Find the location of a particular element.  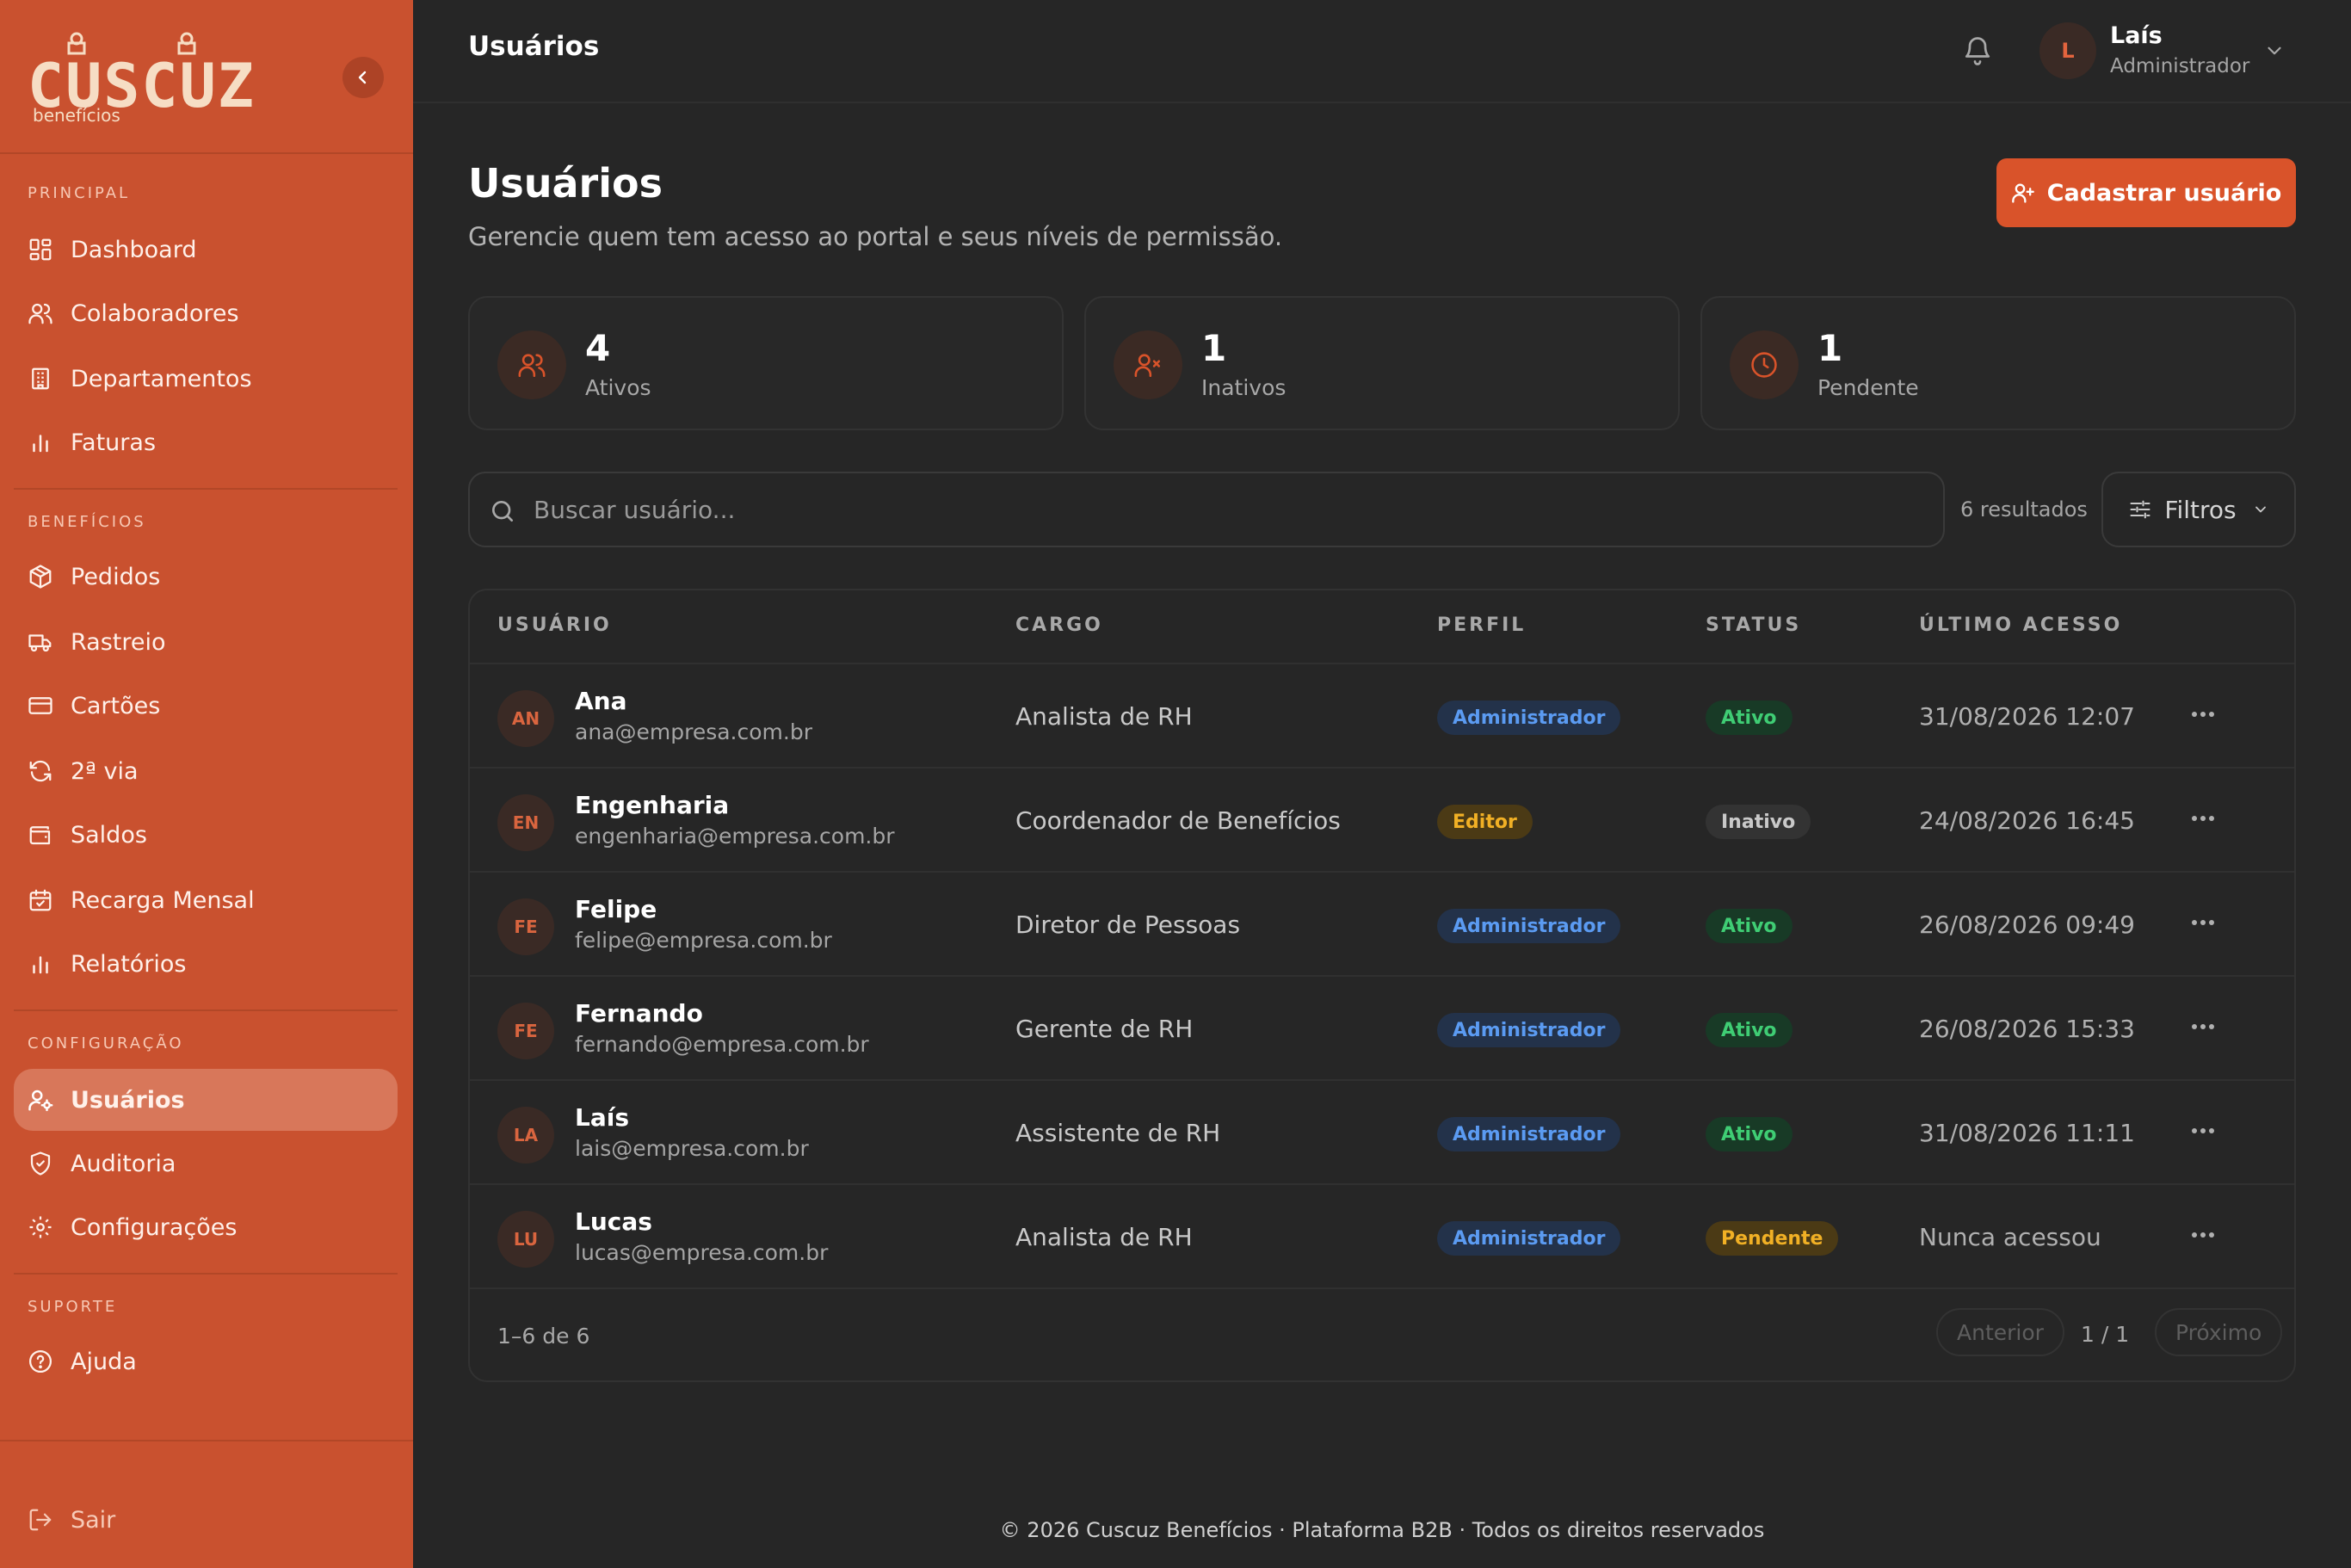

filters-button: Filtros is located at coordinates (2198, 510).